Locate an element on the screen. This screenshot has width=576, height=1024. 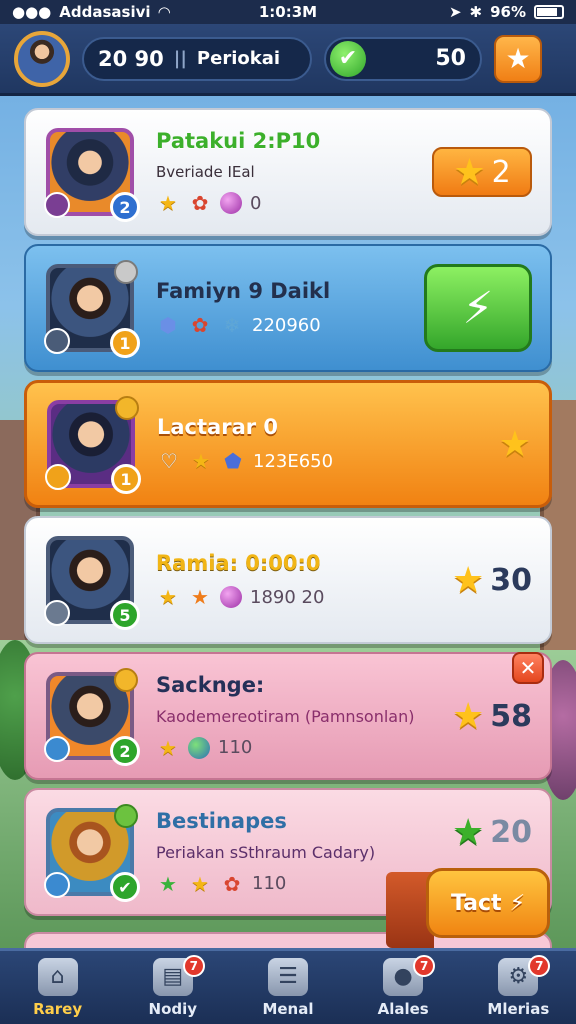
carrier-name: Addasasivi is located at coordinates (105, 12).